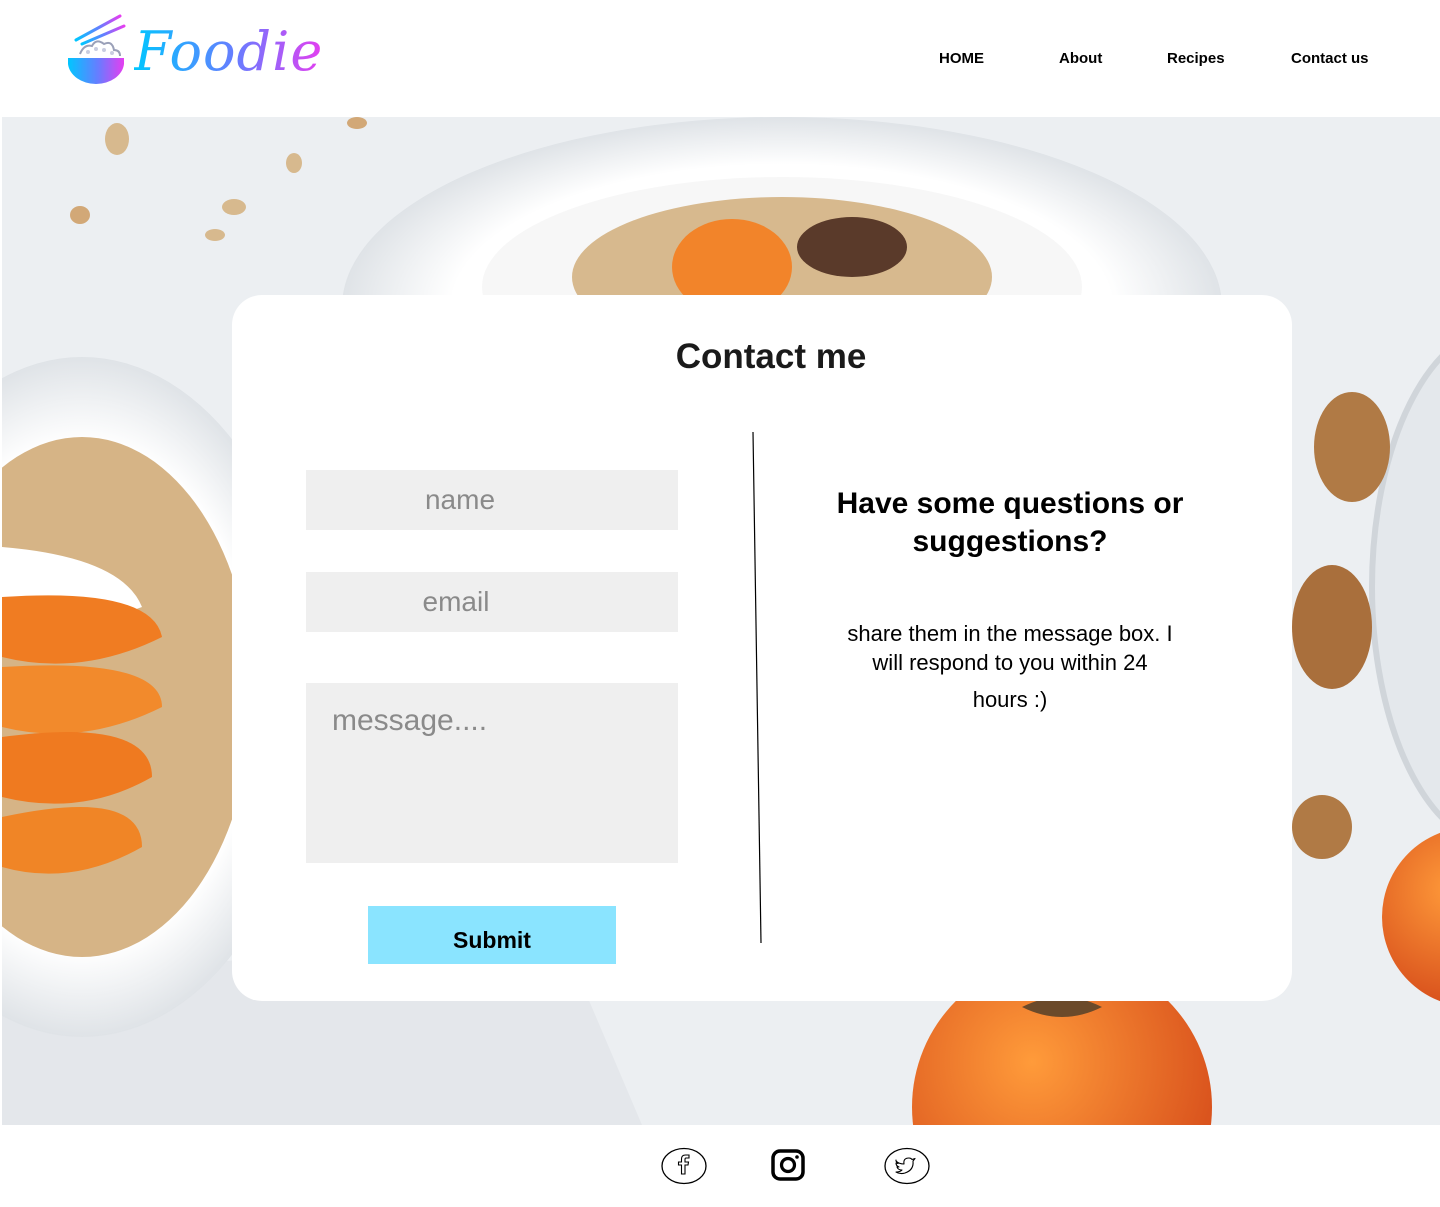  I want to click on footer, so click(720, 1166).